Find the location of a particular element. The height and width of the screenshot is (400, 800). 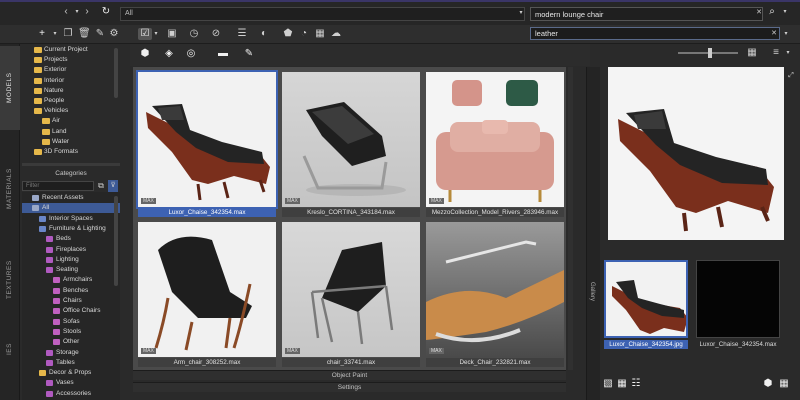

asset-card: MAX Arm_chair_308252.max is located at coordinates (207, 294).